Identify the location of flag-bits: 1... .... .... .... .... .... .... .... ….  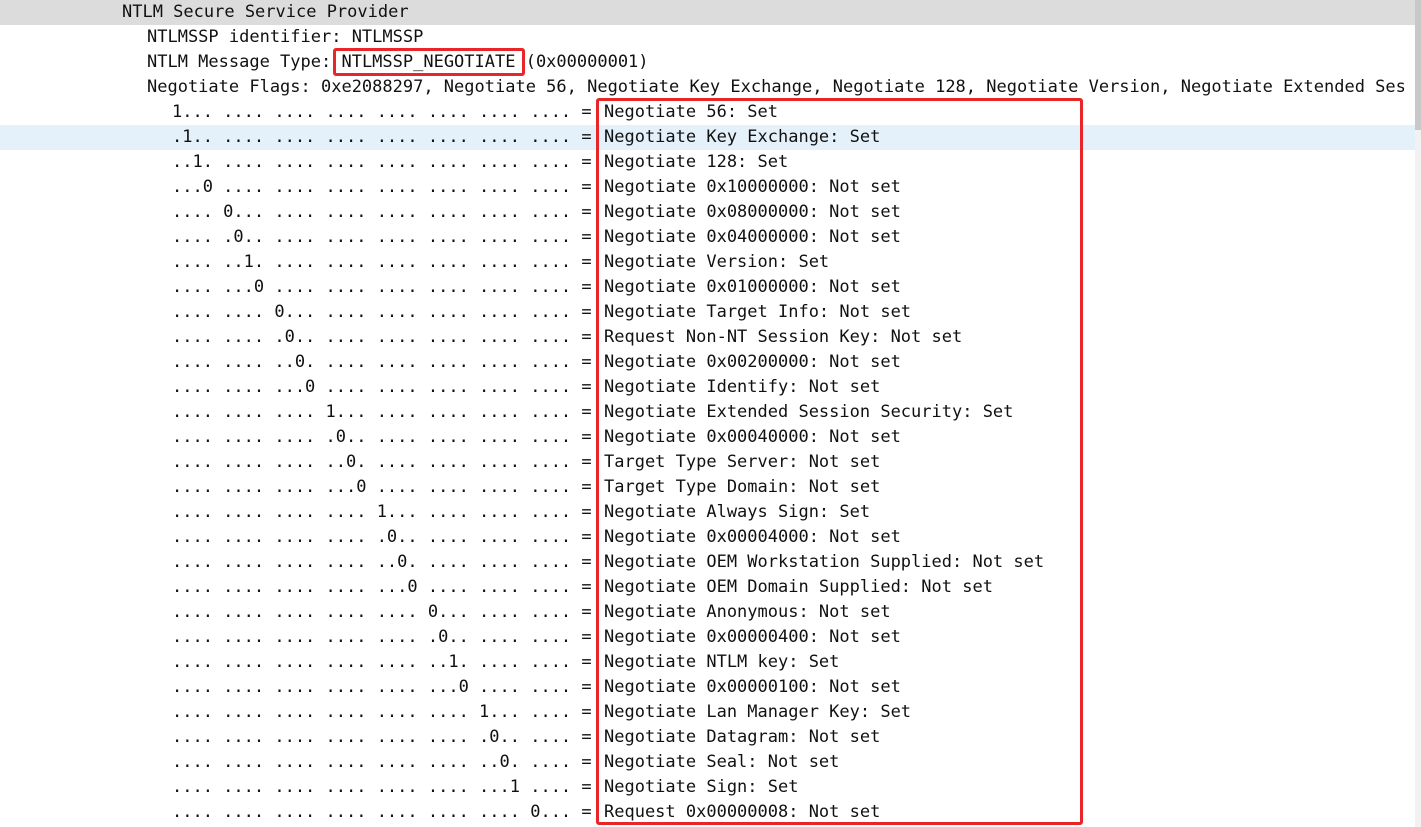
(387, 112).